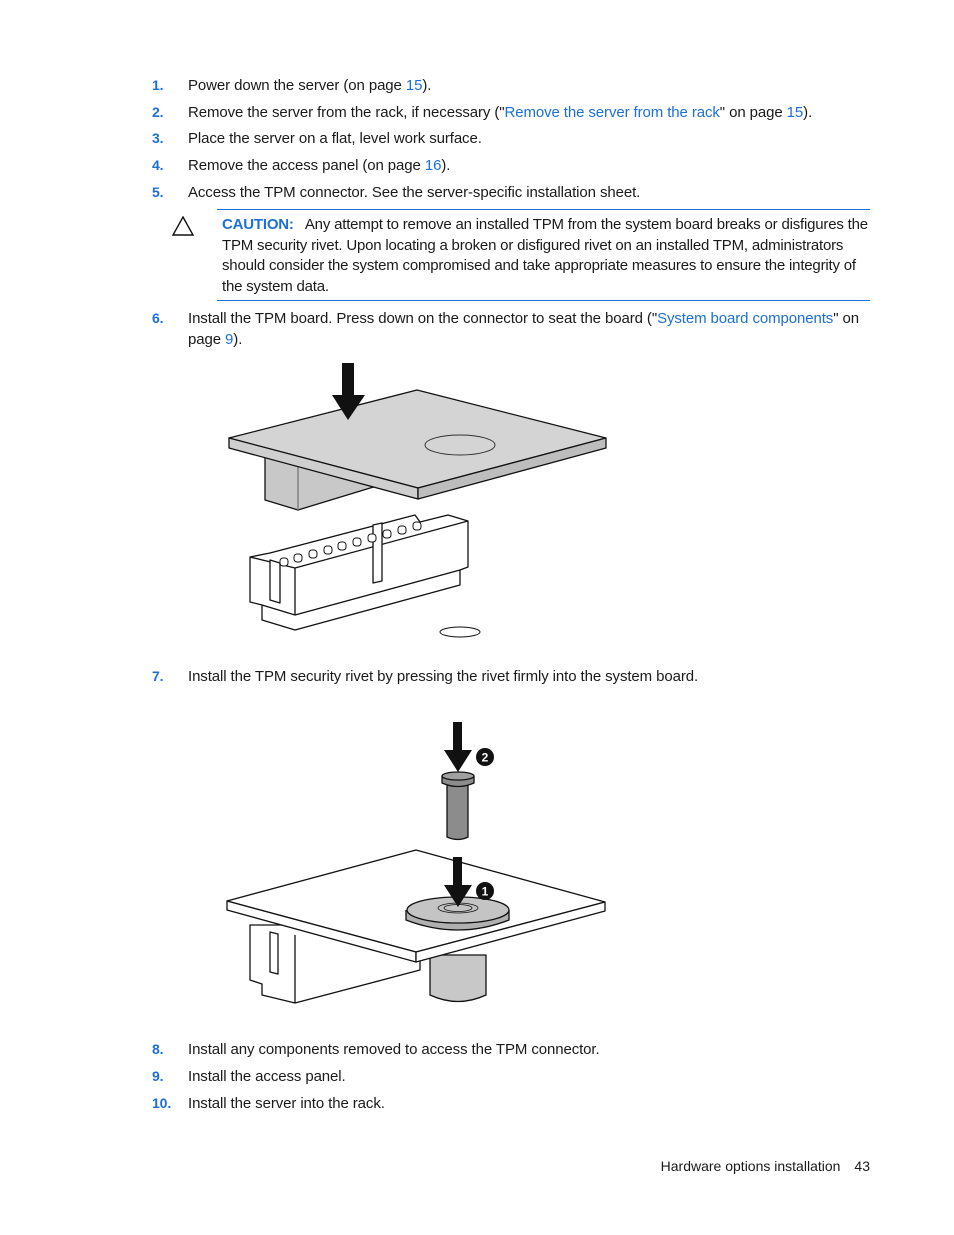  I want to click on step-number: 5., so click(158, 192).